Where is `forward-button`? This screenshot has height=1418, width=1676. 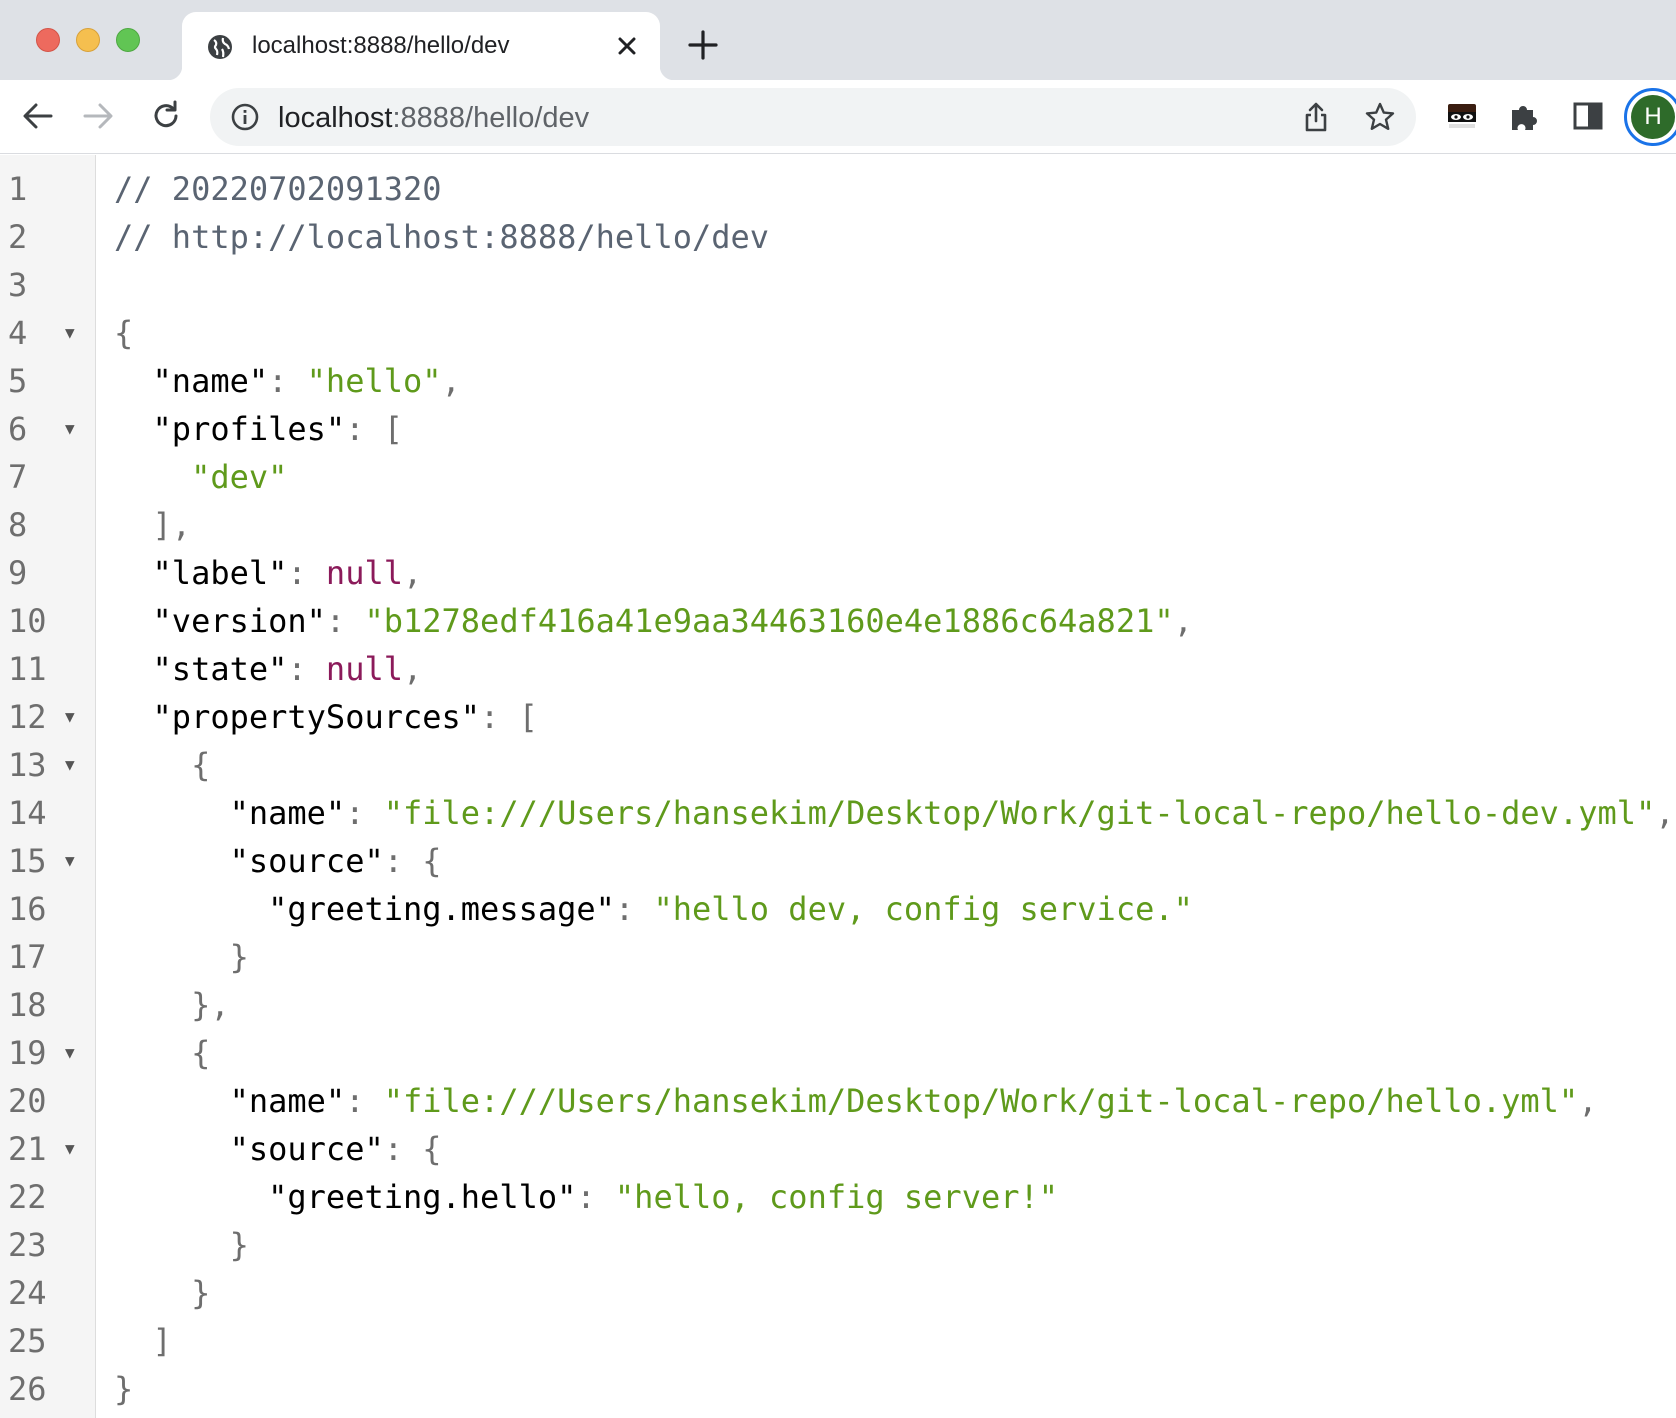 forward-button is located at coordinates (98, 116).